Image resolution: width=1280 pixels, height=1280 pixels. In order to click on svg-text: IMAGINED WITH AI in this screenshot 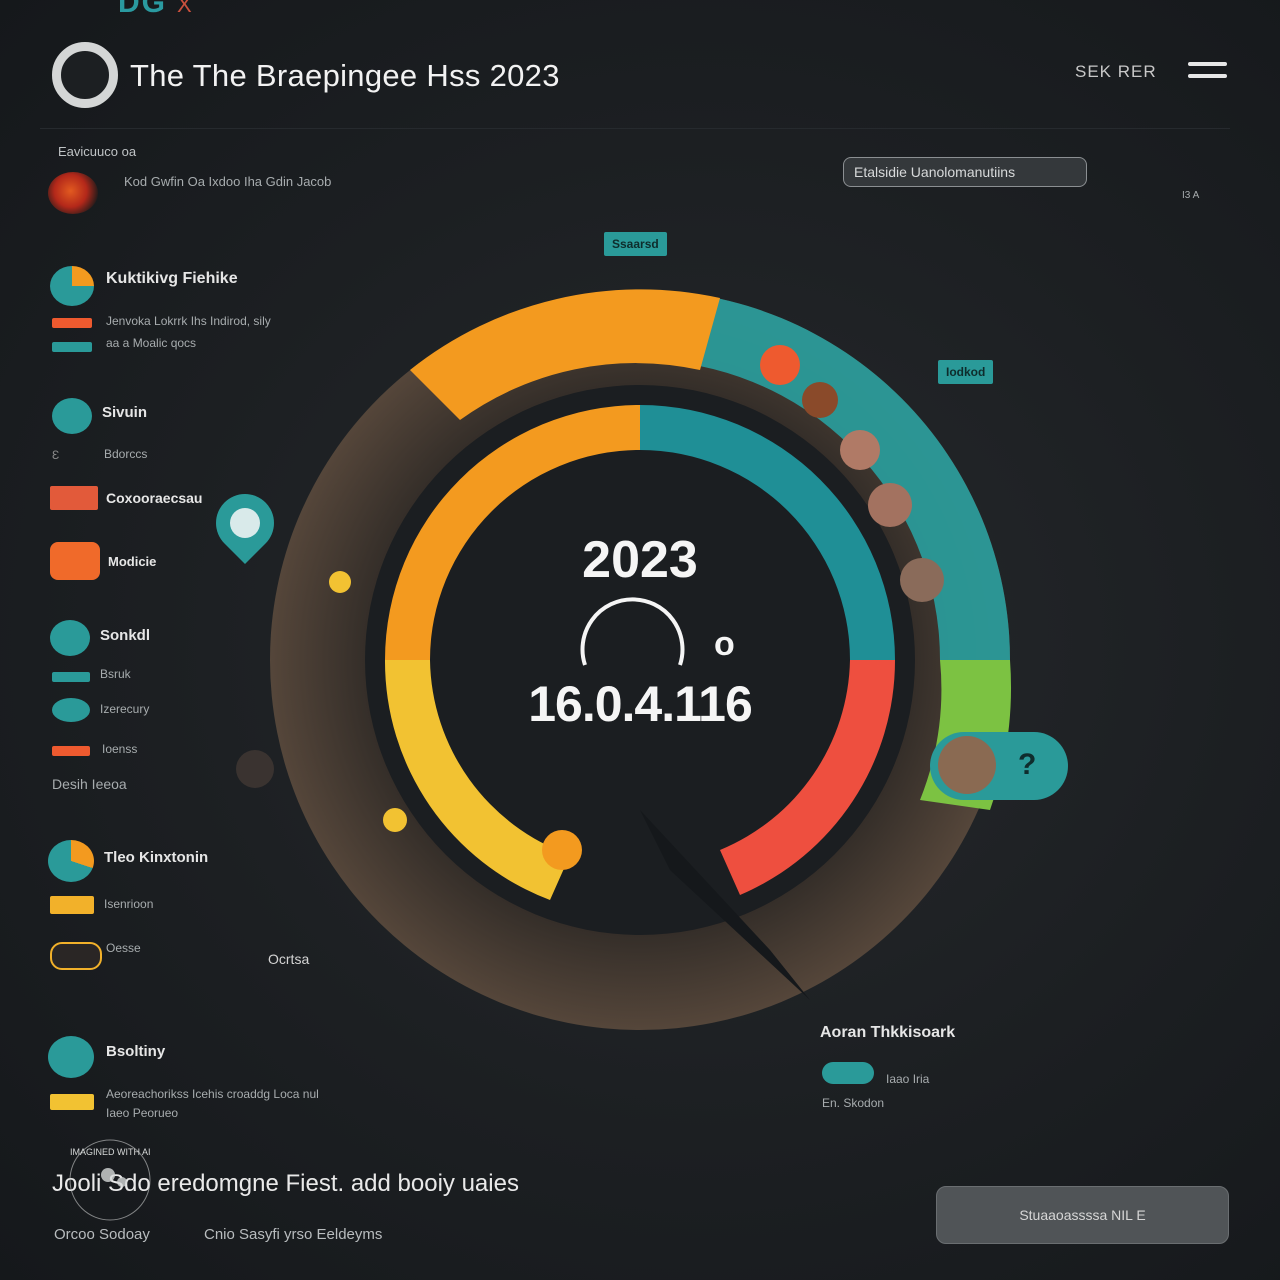, I will do `click(110, 1152)`.